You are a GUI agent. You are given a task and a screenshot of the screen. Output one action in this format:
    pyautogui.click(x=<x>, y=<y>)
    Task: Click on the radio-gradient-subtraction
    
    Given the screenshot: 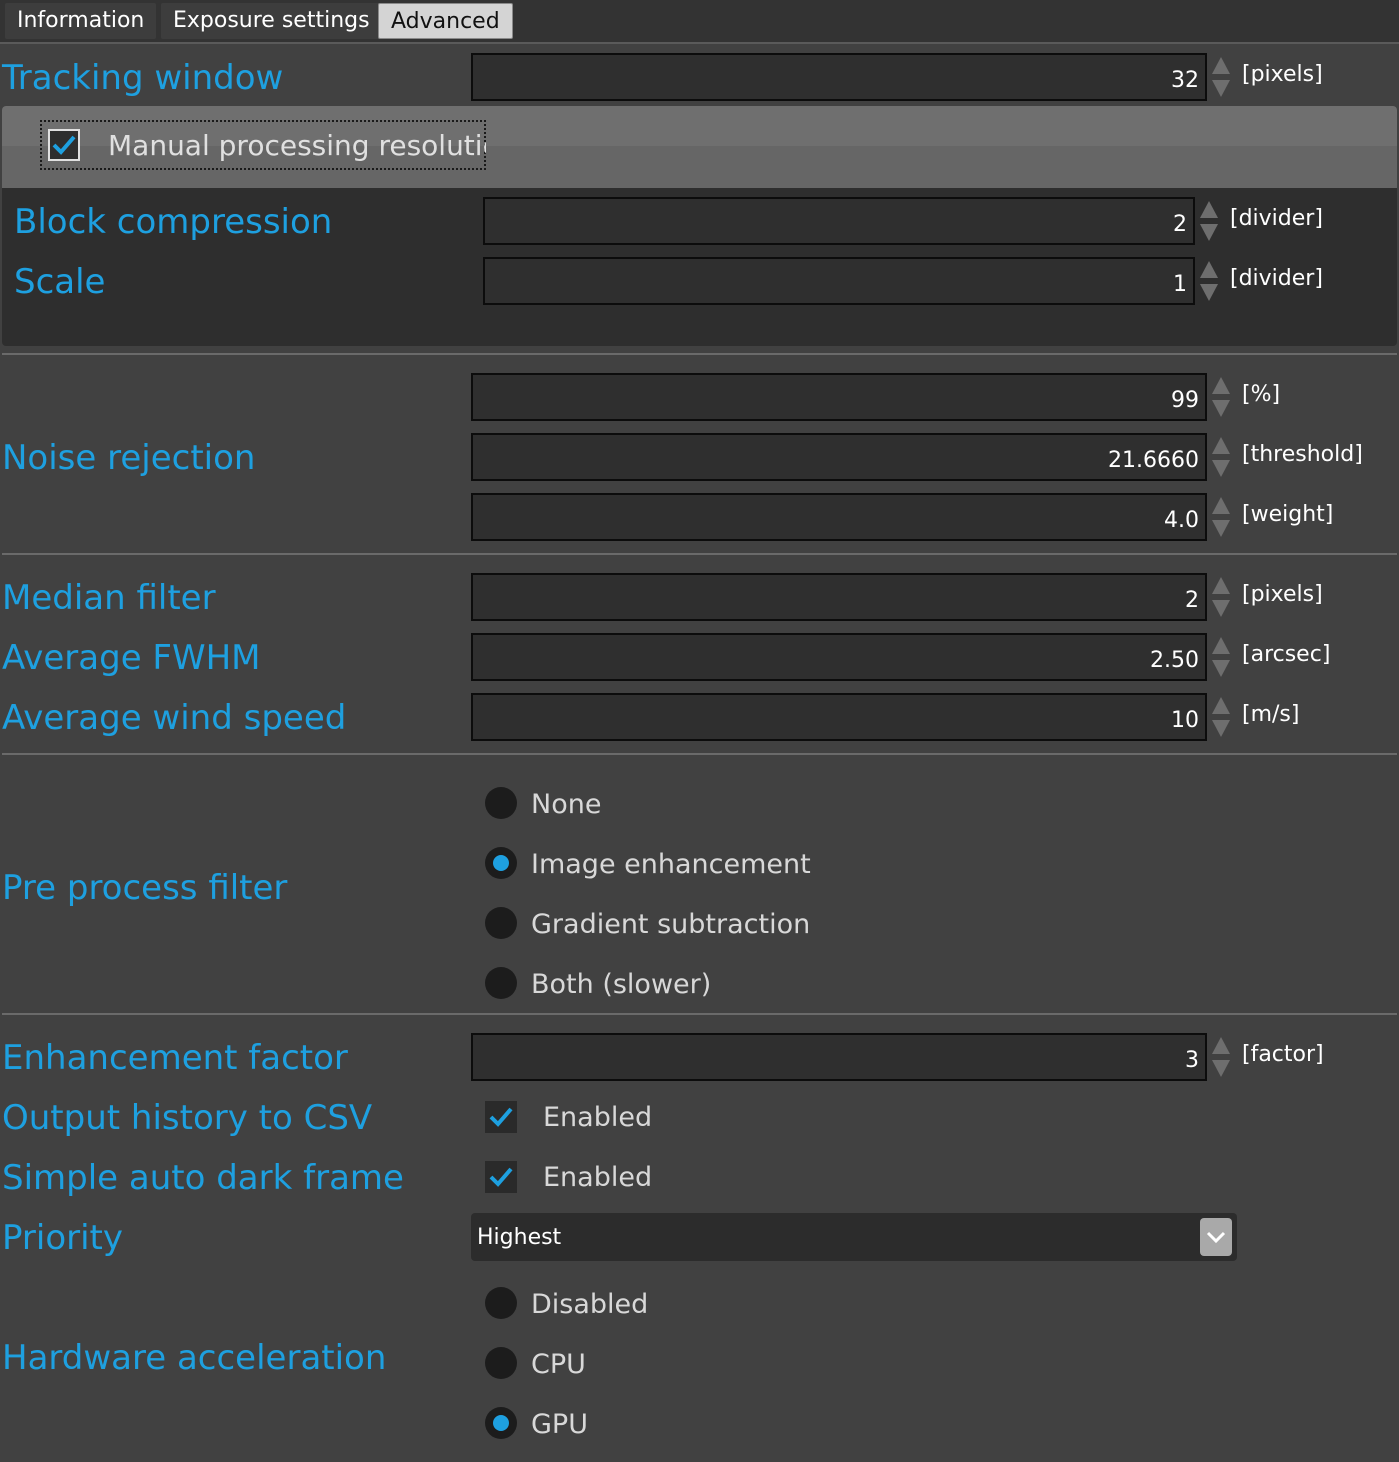 What is the action you would take?
    pyautogui.click(x=501, y=923)
    